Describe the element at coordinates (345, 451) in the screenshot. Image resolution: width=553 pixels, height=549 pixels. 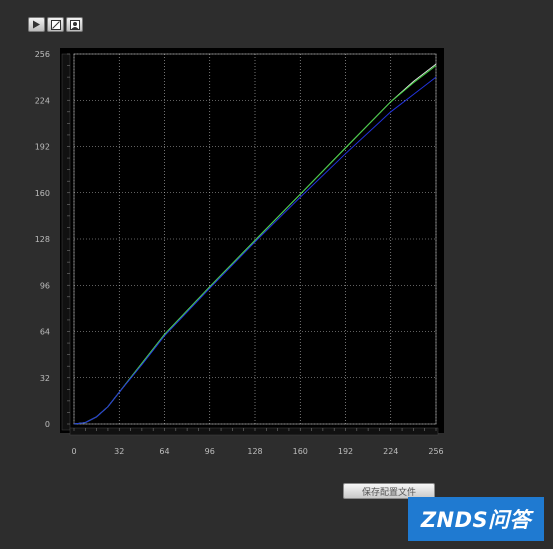
I see `x-tick-label: 192` at that location.